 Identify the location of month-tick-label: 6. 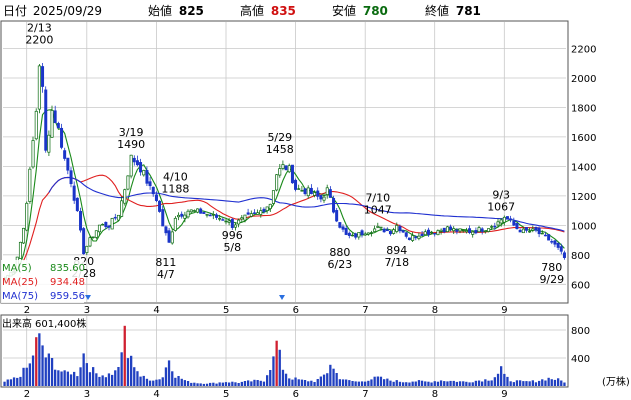
(296, 394).